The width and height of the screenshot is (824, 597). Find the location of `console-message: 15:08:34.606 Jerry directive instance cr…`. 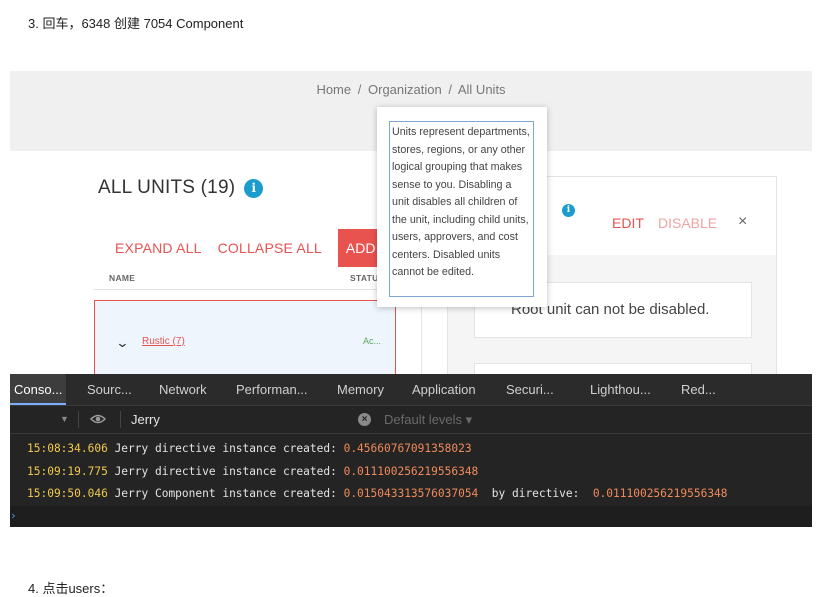

console-message: 15:08:34.606 Jerry directive instance cr… is located at coordinates (249, 448).